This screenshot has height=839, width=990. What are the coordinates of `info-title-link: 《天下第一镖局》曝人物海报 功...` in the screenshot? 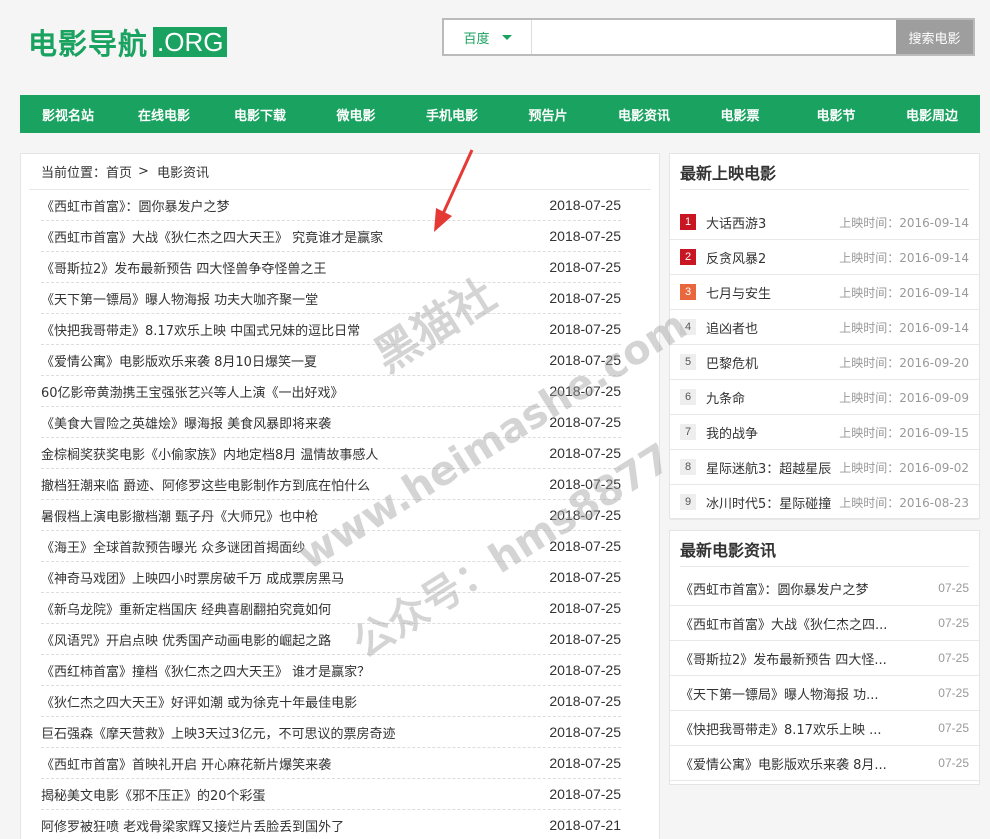 It's located at (792, 693).